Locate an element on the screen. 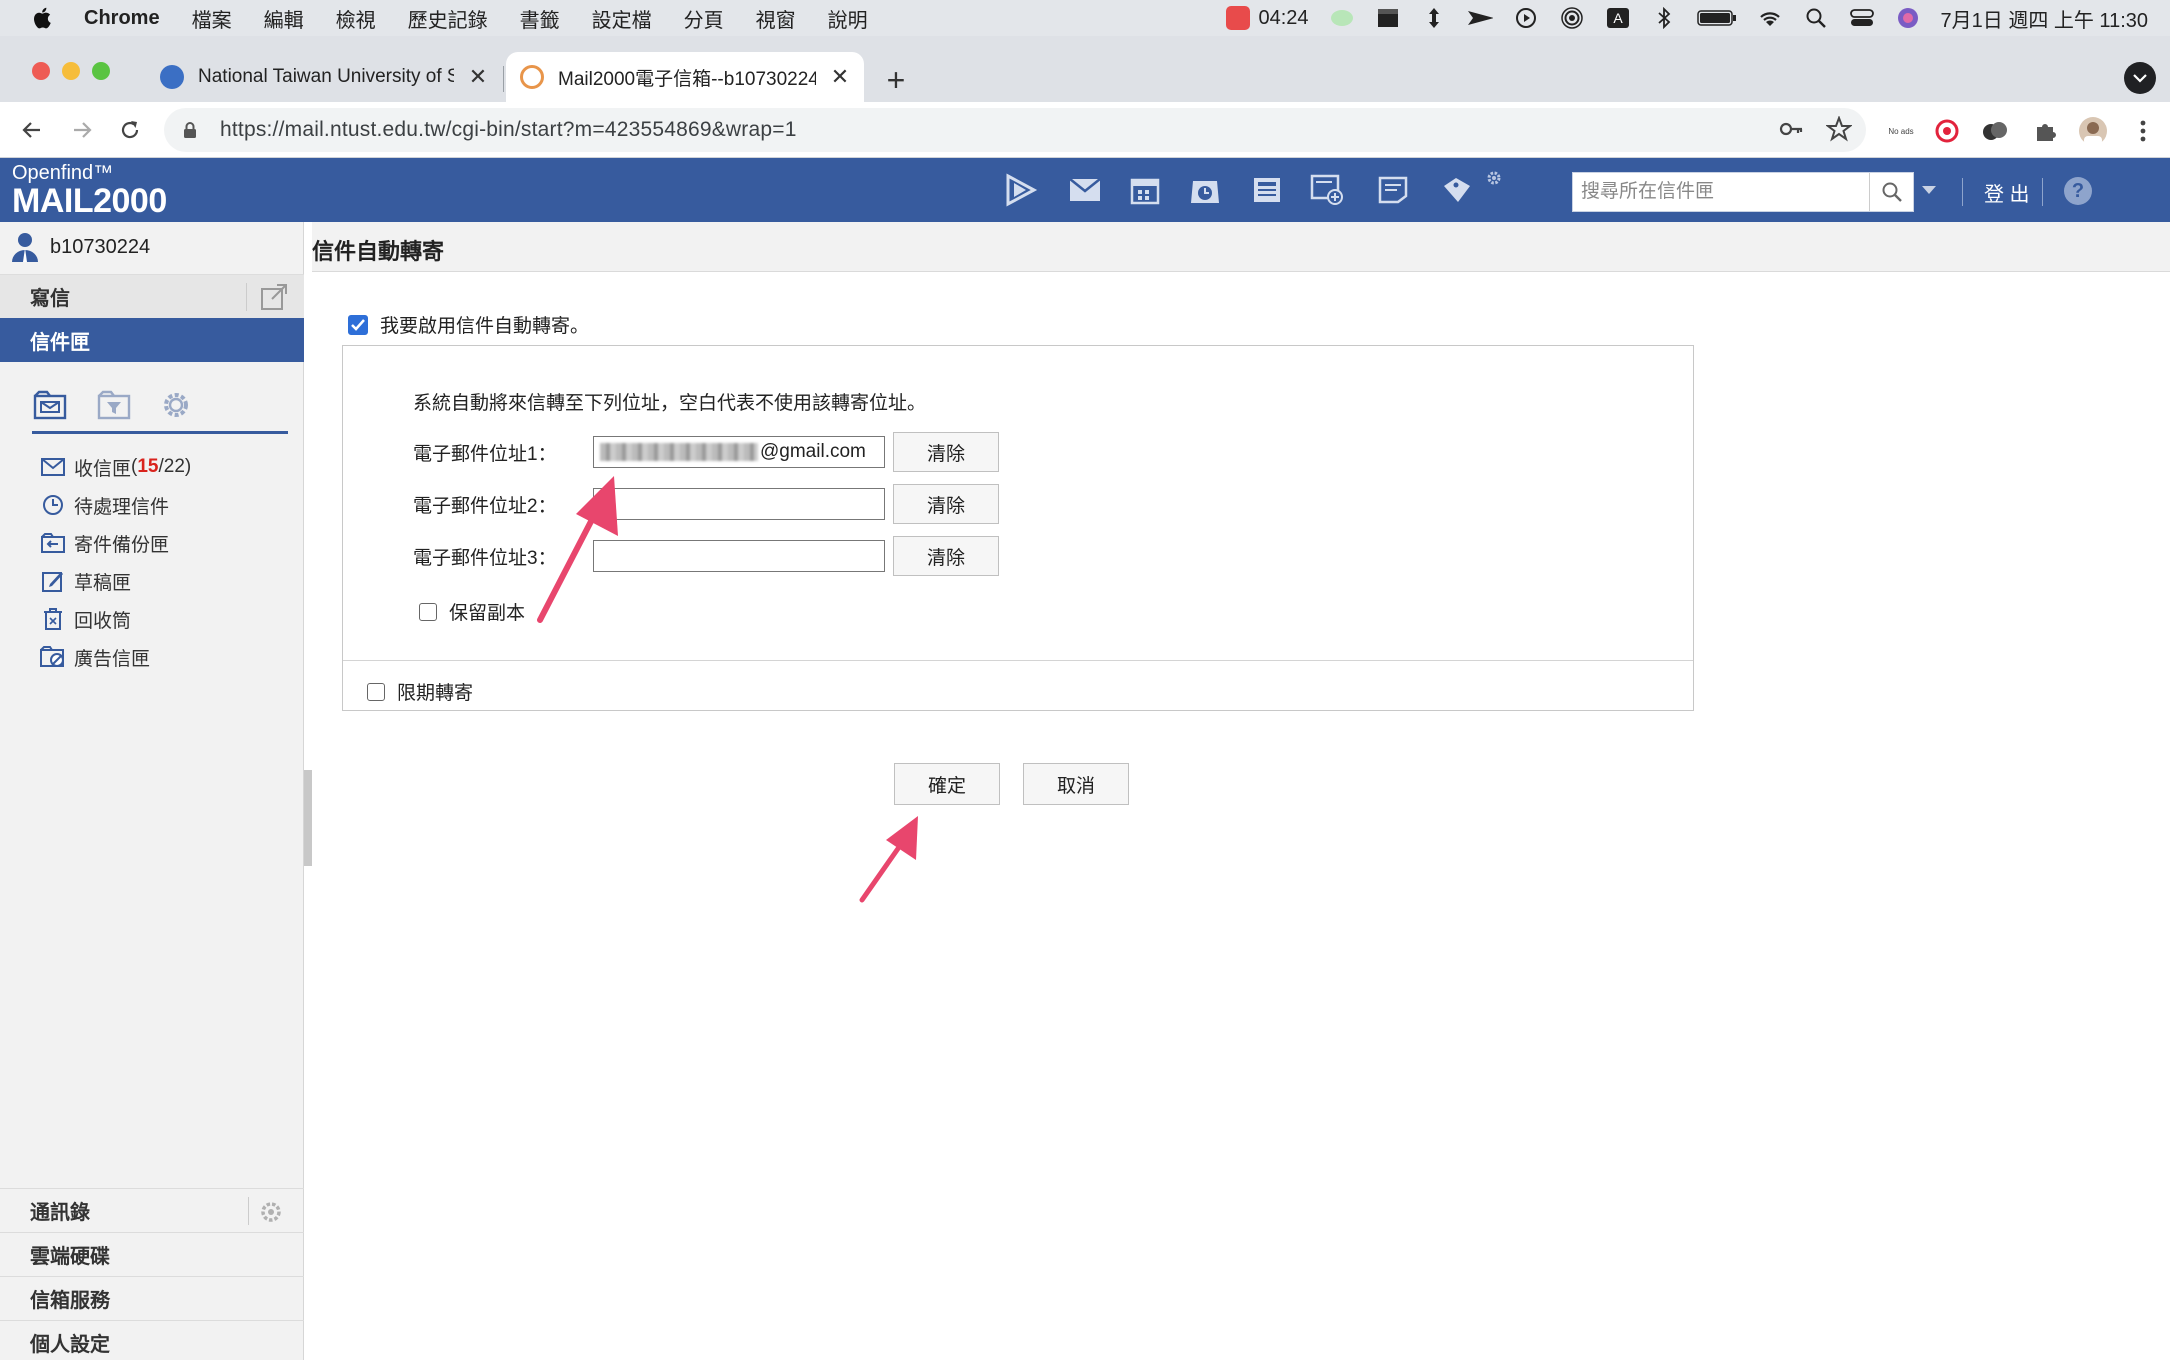  browser-tab-mail2000: Mail2000電子信箱--b10730224 ✕ is located at coordinates (685, 77).